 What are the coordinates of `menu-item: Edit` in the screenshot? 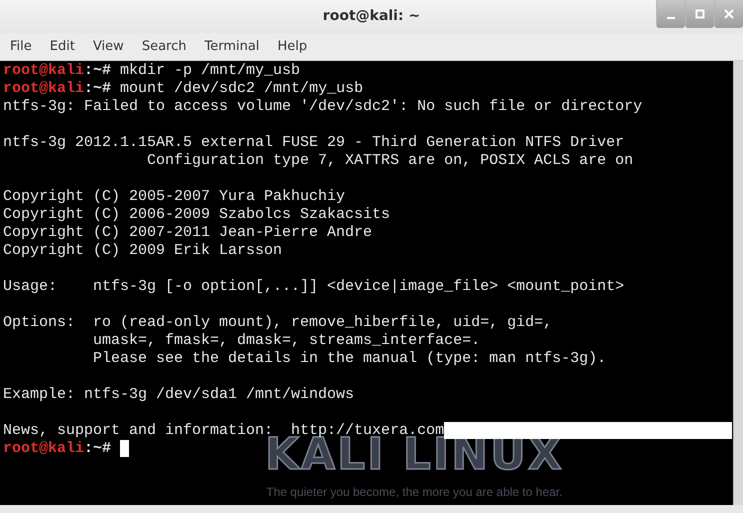 It's located at (62, 46).